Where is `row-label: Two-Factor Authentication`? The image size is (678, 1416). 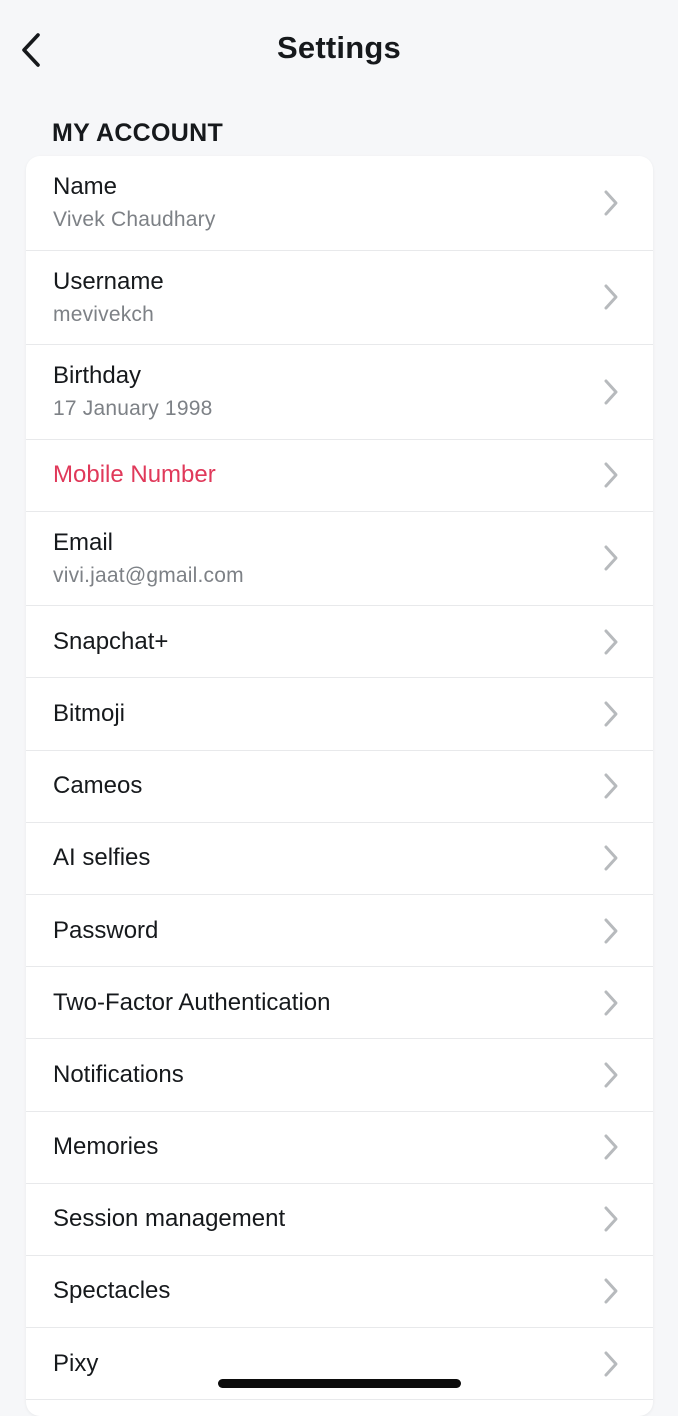
row-label: Two-Factor Authentication is located at coordinates (192, 1002).